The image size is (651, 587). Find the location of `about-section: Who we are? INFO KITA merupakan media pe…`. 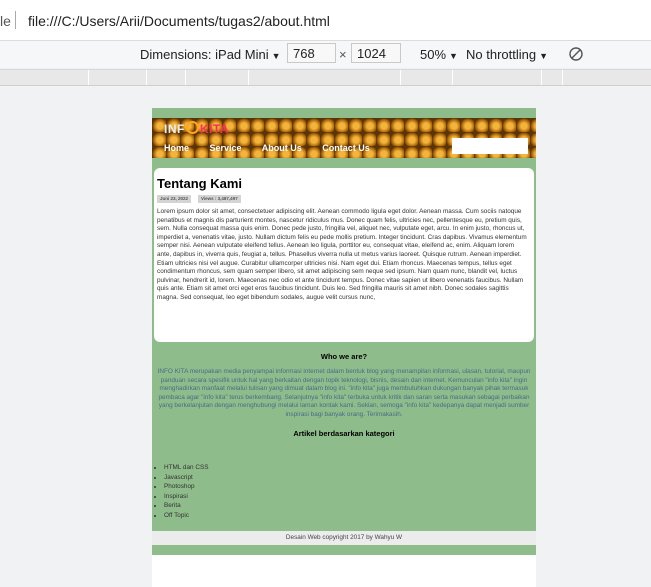

about-section: Who we are? INFO KITA merupakan media pe… is located at coordinates (344, 395).